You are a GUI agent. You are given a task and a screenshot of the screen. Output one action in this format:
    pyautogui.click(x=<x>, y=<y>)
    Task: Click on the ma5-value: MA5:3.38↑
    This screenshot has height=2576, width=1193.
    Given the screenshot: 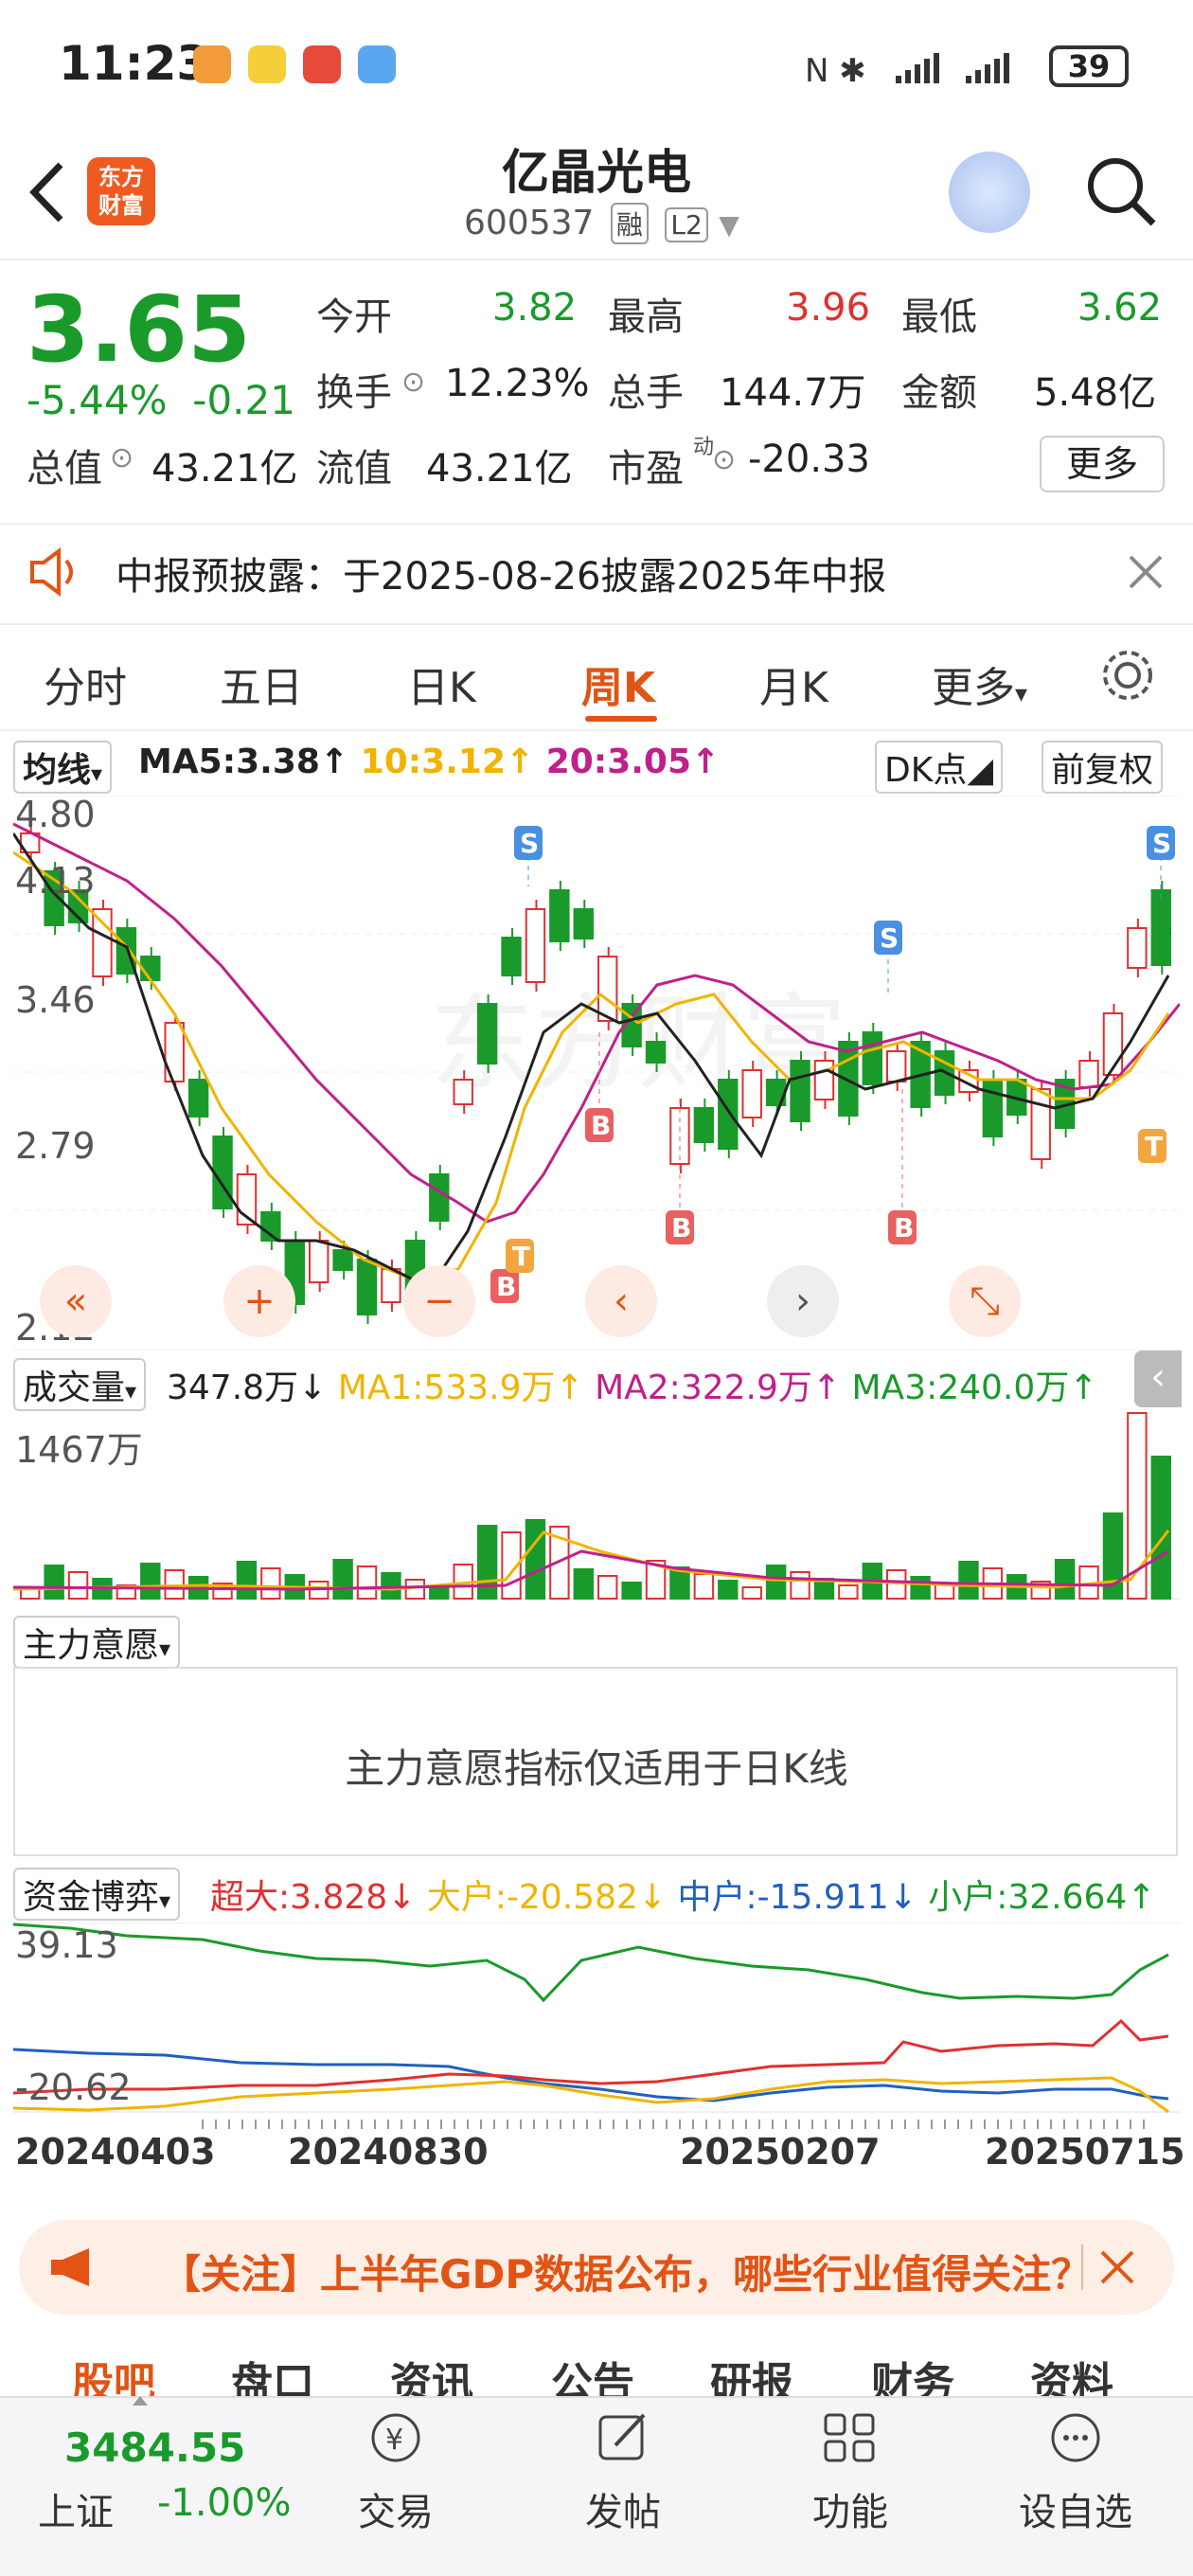 What is the action you would take?
    pyautogui.click(x=243, y=761)
    